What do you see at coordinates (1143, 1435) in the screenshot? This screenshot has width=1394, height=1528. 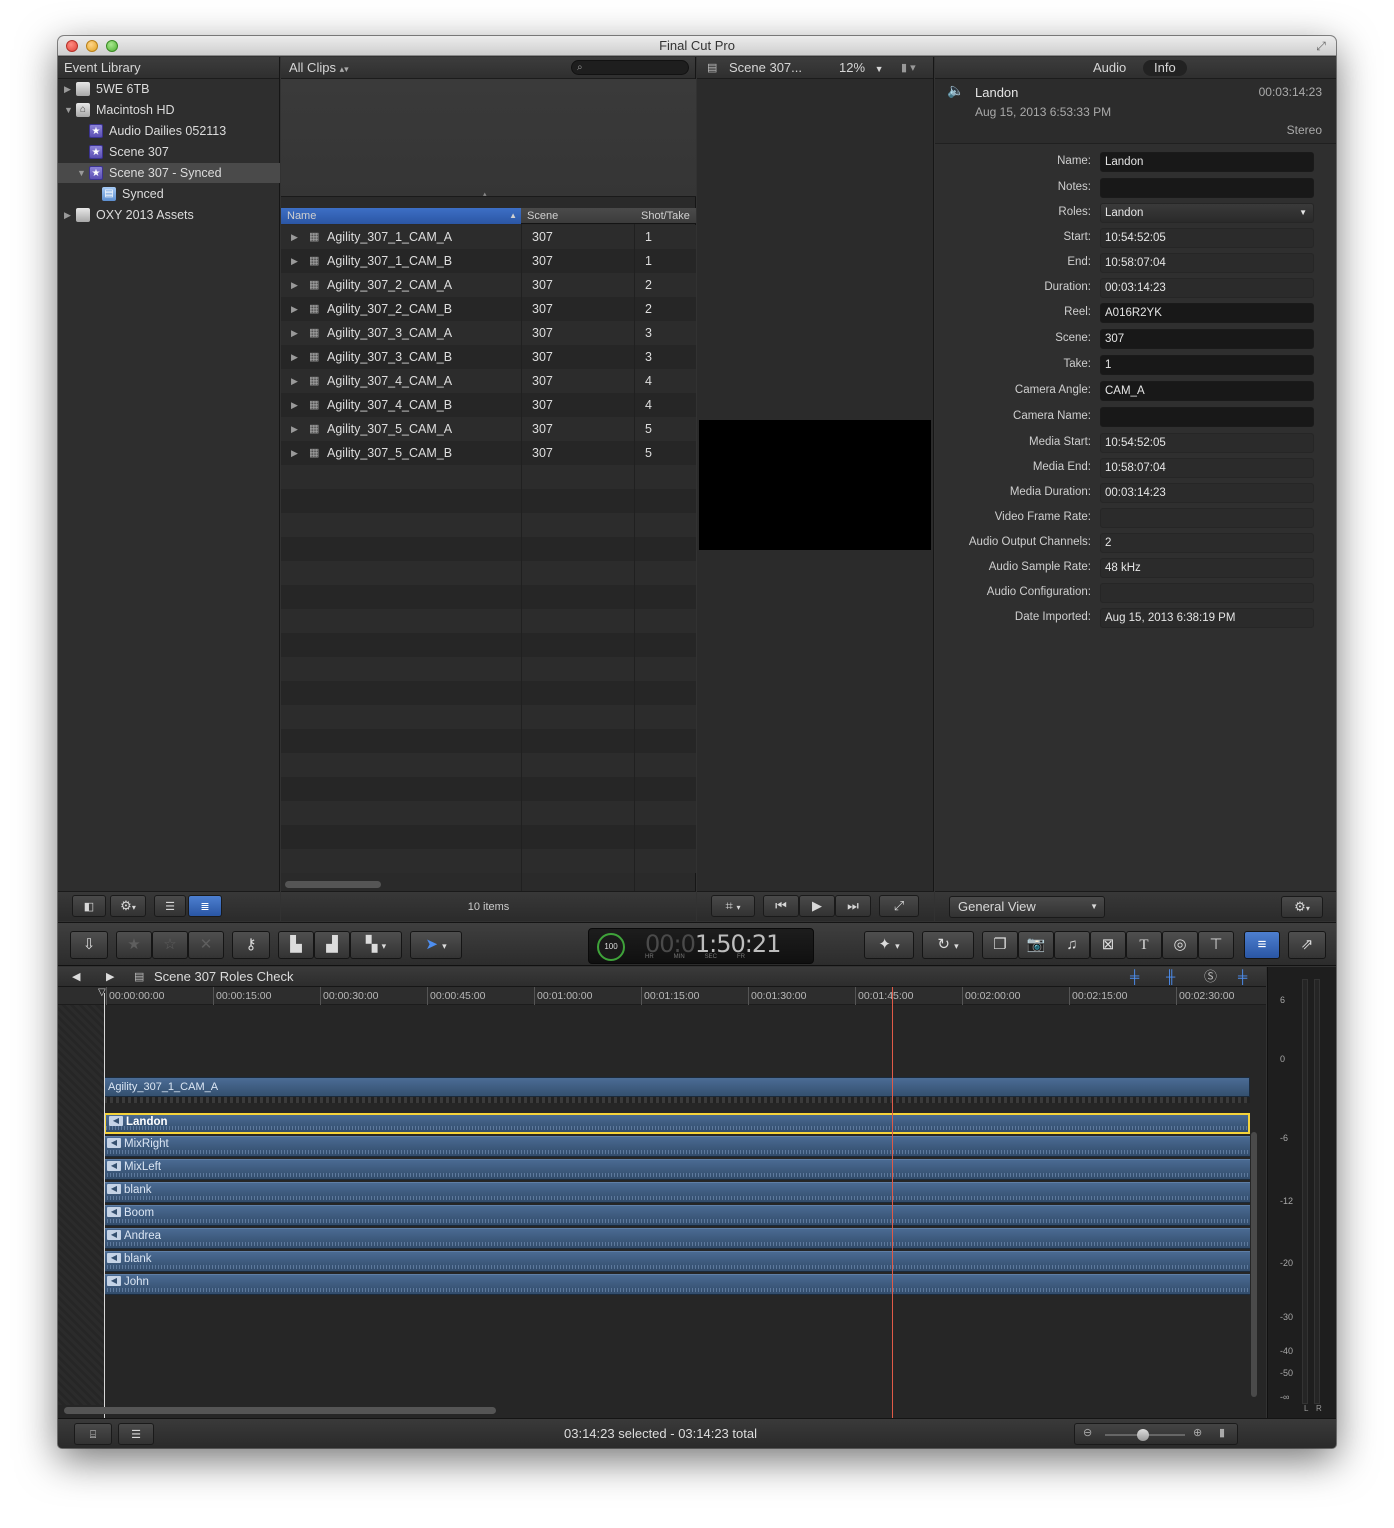 I see `zoom-slider-thumb` at bounding box center [1143, 1435].